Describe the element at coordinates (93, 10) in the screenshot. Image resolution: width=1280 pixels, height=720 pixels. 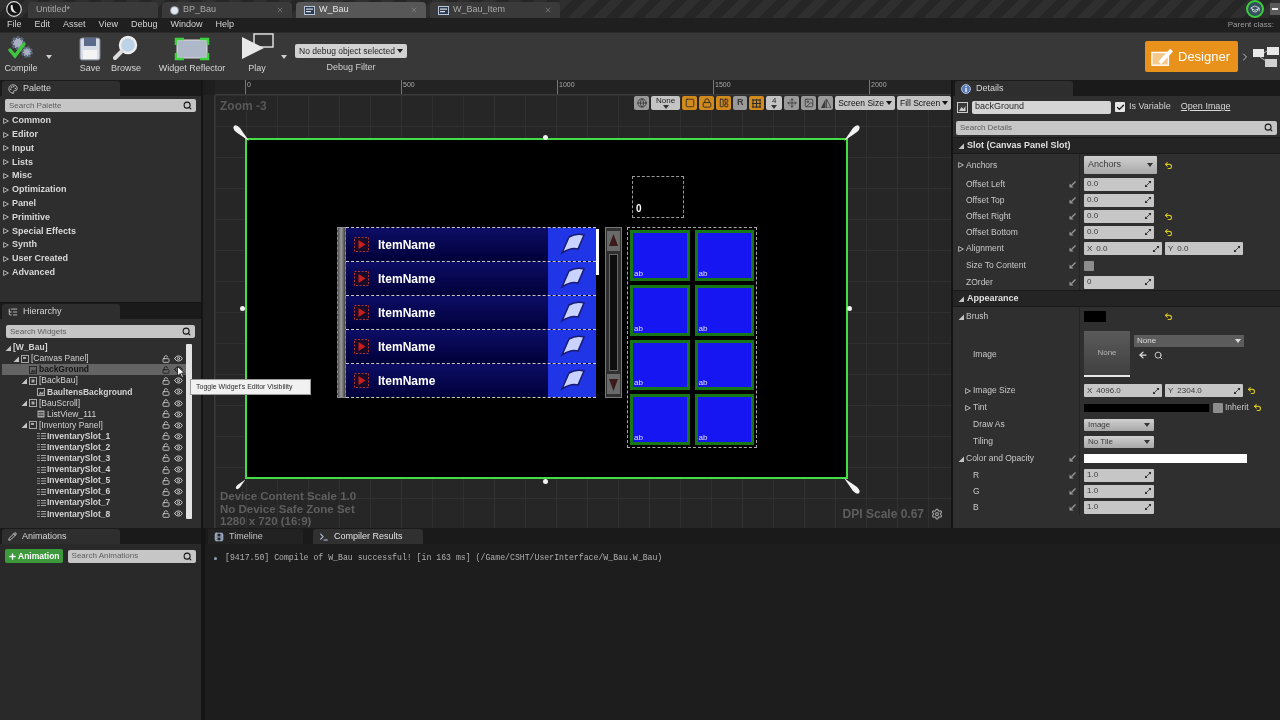
I see `document-tab: Untitled*` at that location.